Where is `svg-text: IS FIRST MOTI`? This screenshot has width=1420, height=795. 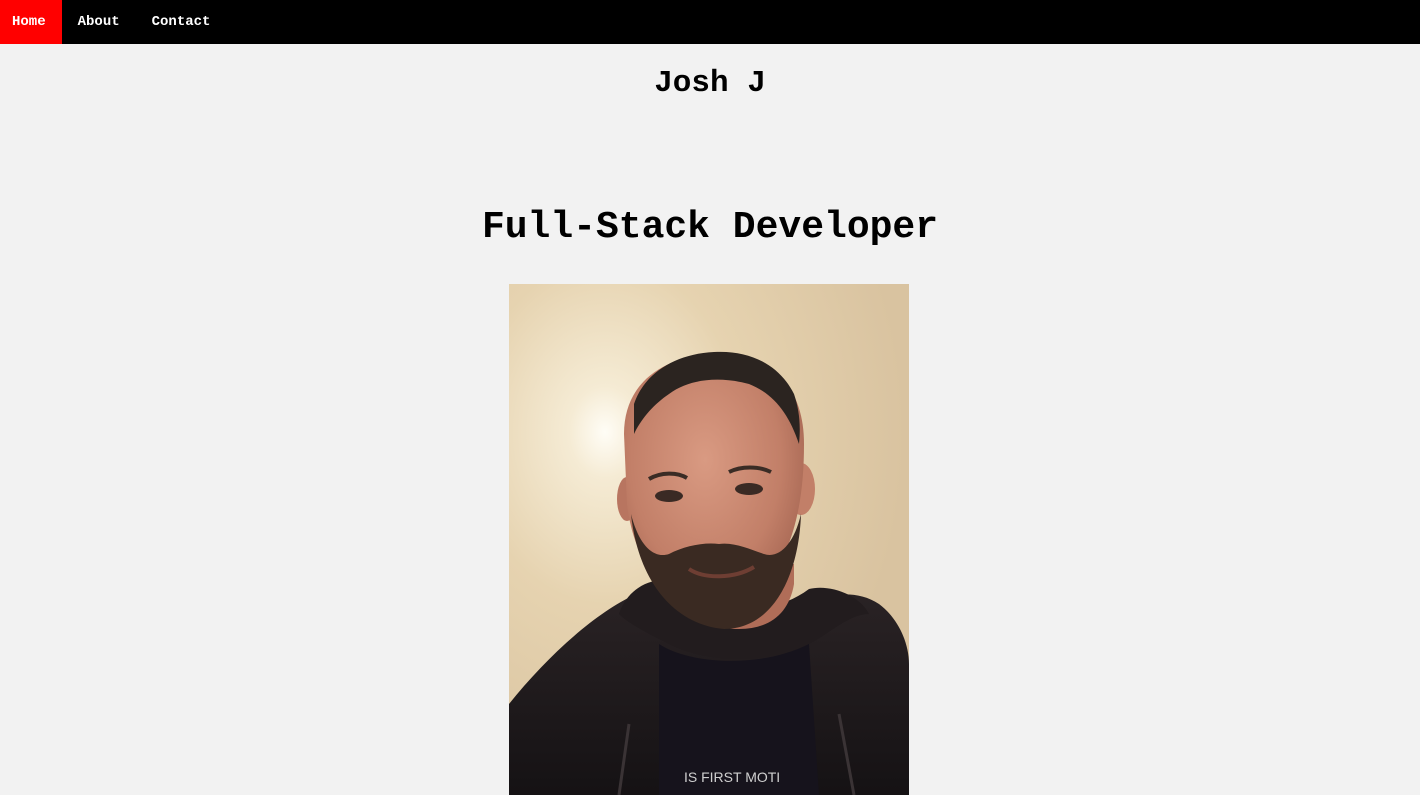
svg-text: IS FIRST MOTI is located at coordinates (732, 777).